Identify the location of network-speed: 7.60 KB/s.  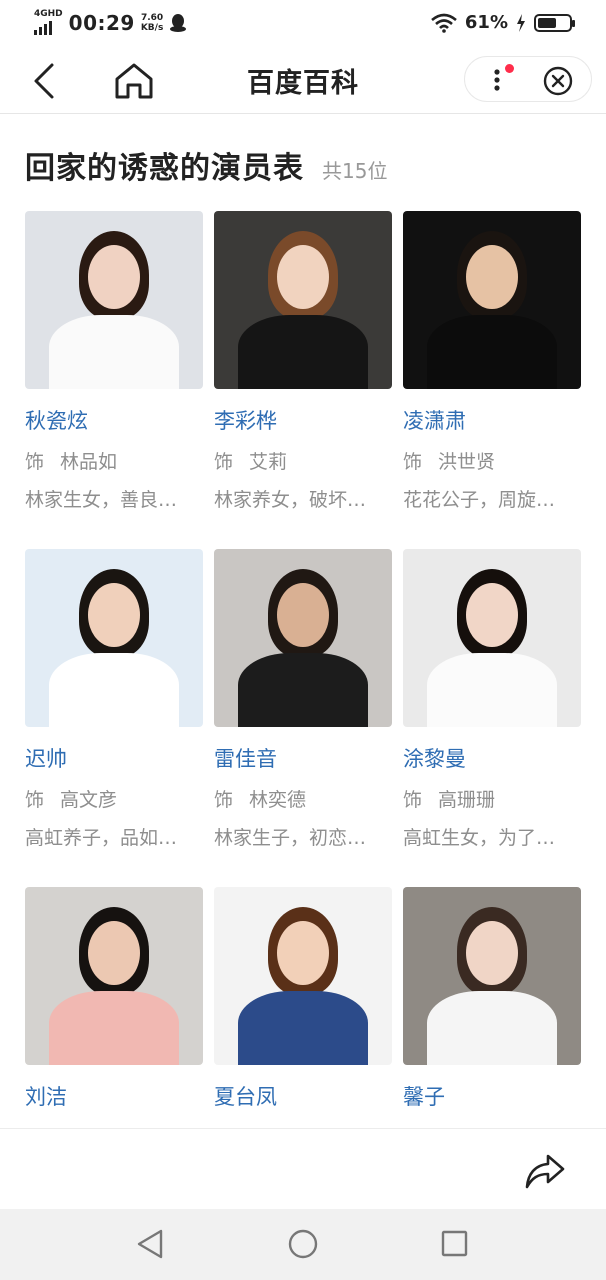
(152, 23).